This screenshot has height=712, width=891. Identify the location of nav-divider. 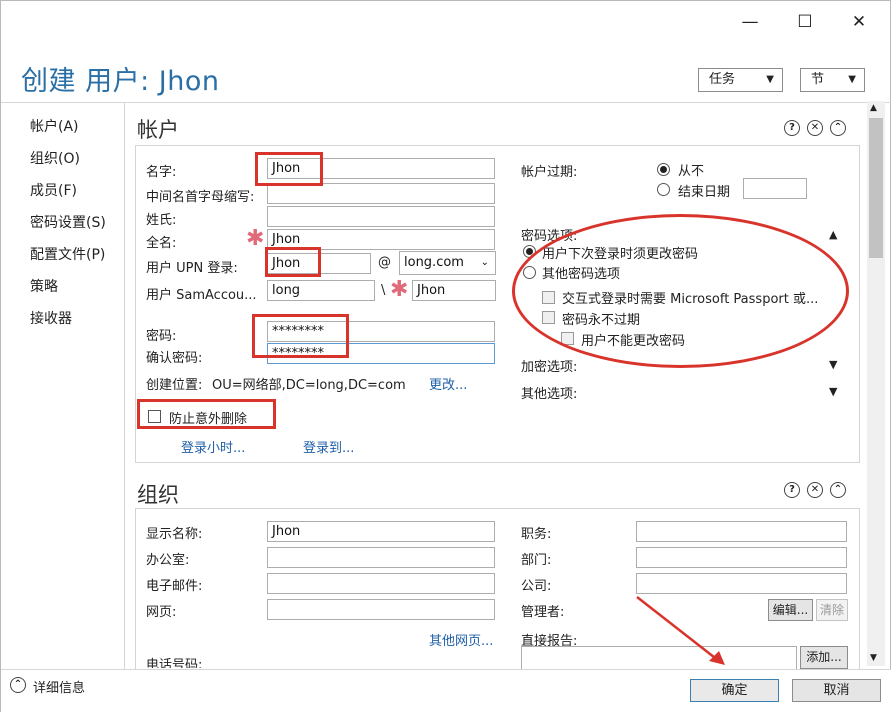
(124, 385).